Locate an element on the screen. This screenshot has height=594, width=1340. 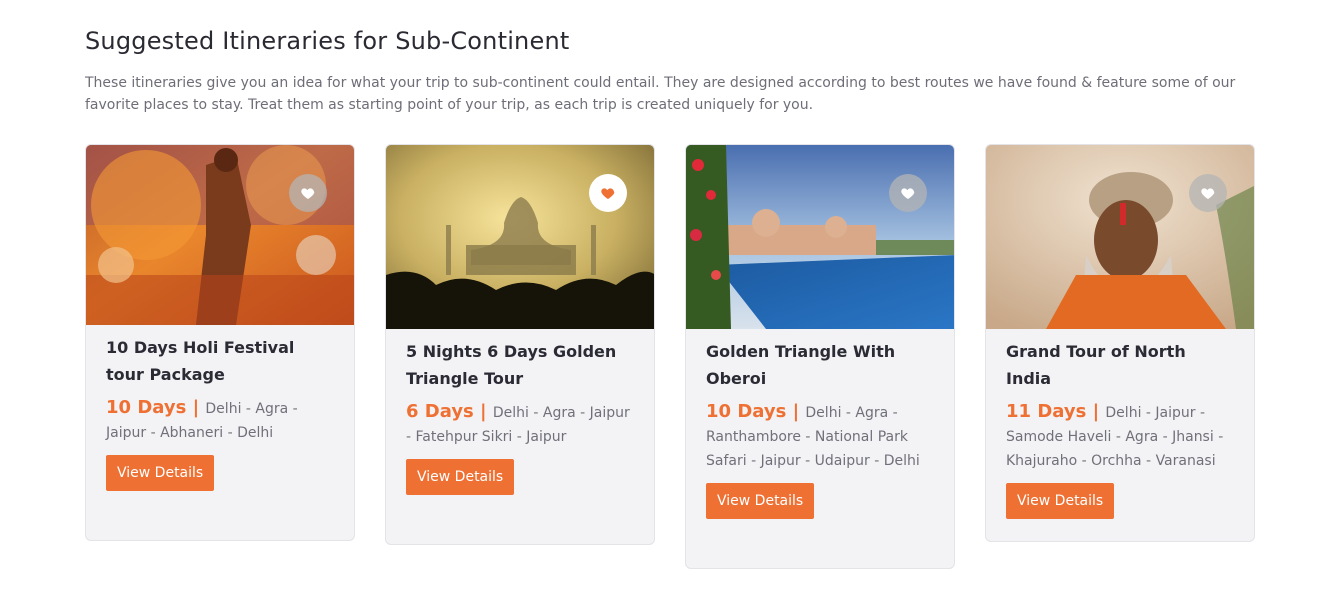
card-title: Grand Tour of North India is located at coordinates (1121, 365).